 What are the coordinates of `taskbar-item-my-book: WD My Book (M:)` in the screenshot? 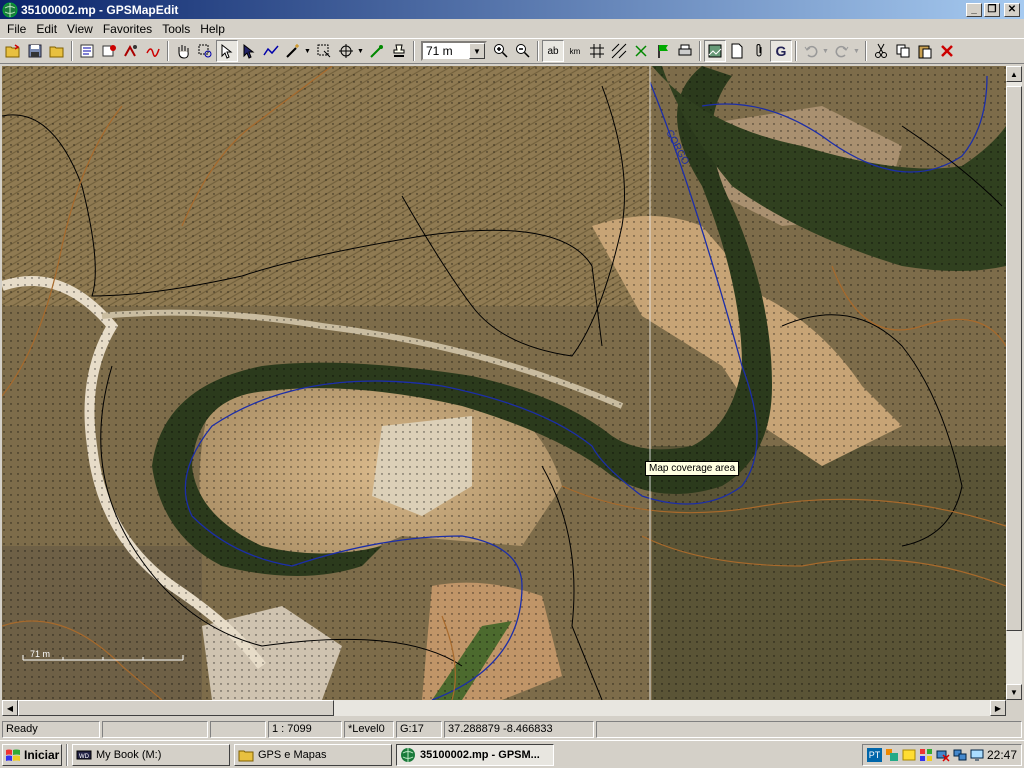 It's located at (151, 754).